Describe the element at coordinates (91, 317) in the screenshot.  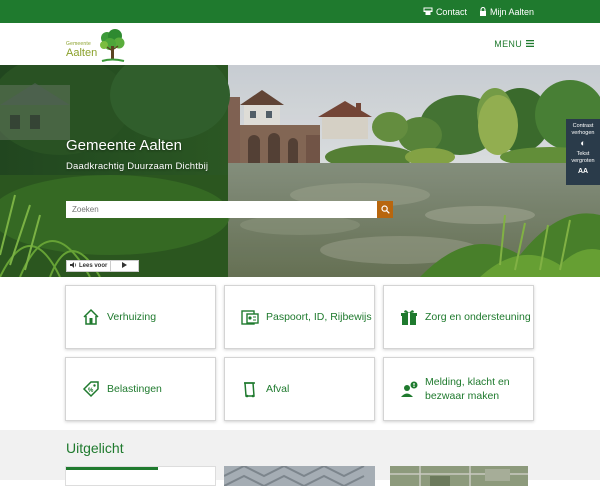
I see `house-icon` at that location.